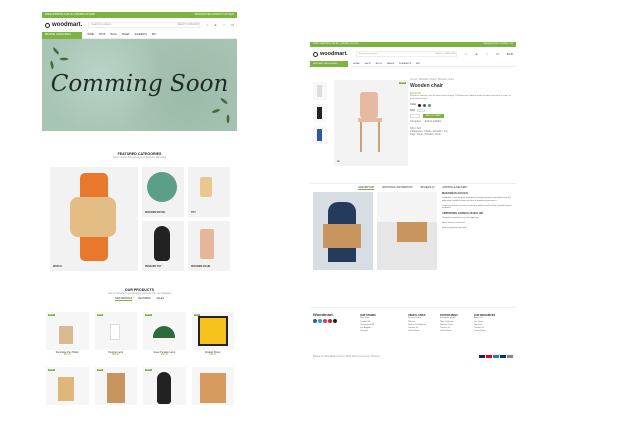 The width and height of the screenshot is (640, 426). Describe the element at coordinates (212, 337) in the screenshot. I see `product-card: NEW Abstract Poster $39.00` at that location.